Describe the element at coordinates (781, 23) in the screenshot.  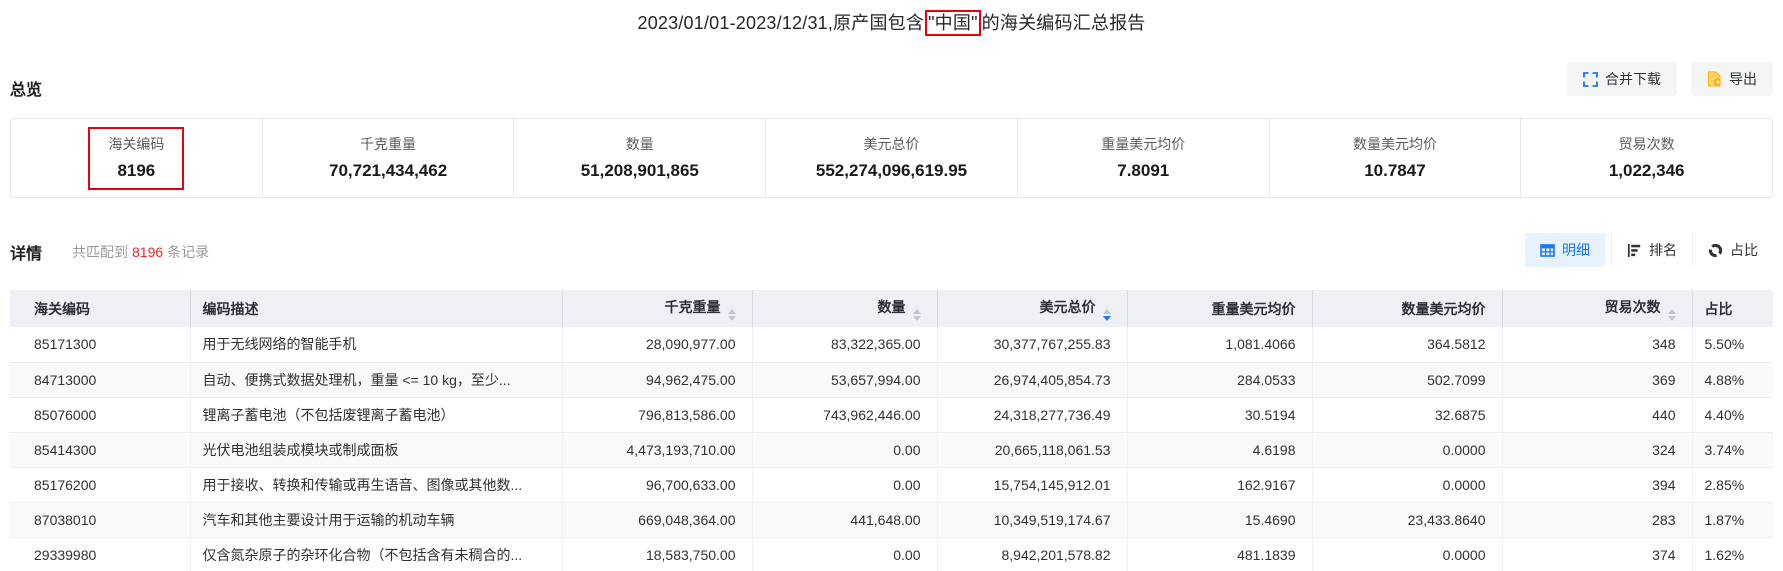
I see `title-prefix: 2023/01/01-2023/12/31,原产国包含` at that location.